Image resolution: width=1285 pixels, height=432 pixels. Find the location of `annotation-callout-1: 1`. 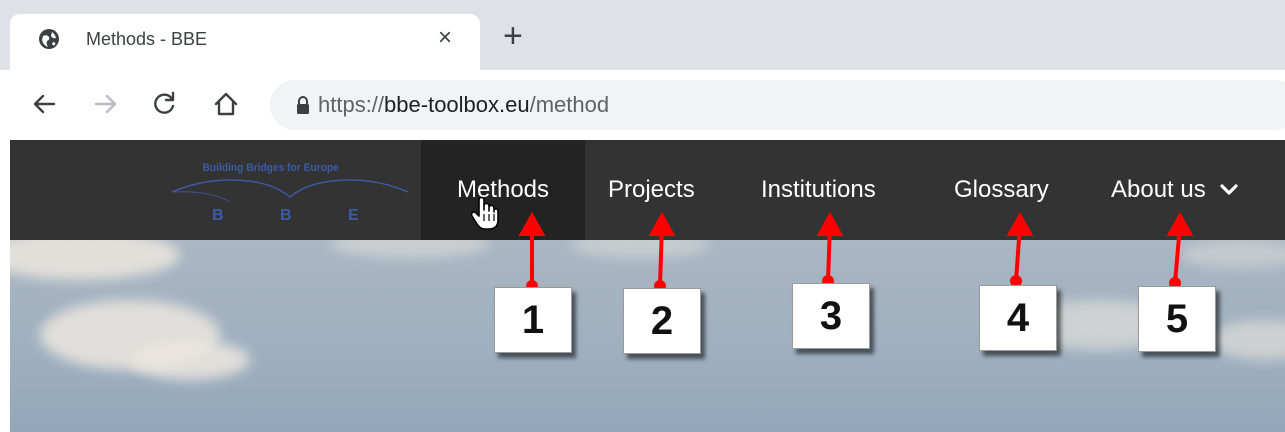

annotation-callout-1: 1 is located at coordinates (533, 320).